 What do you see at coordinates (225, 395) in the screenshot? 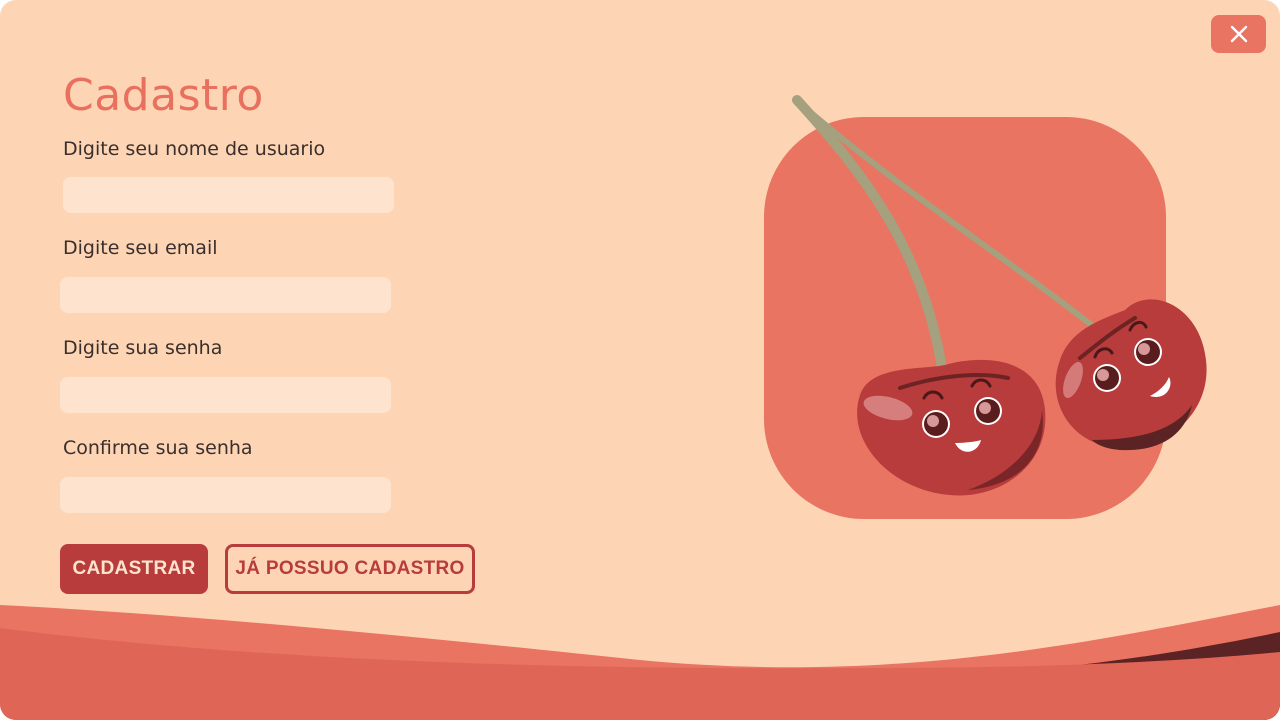
I see `password-input` at bounding box center [225, 395].